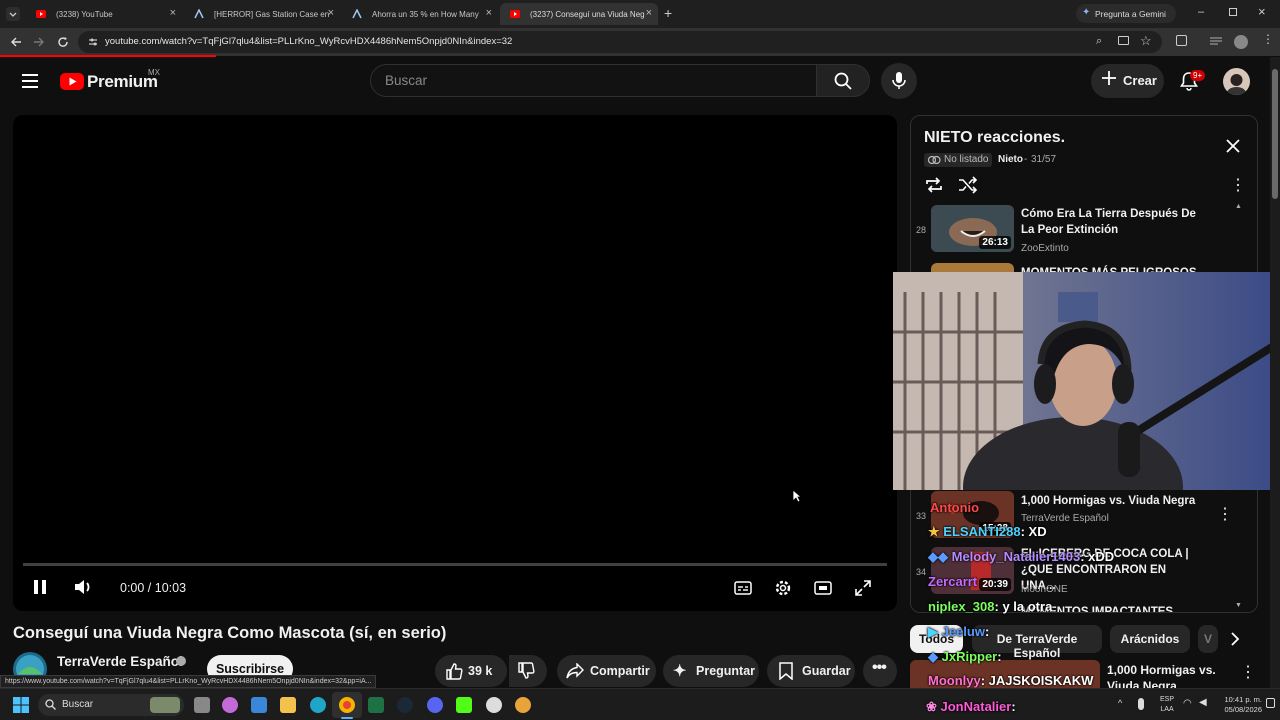  I want to click on cast-icon, so click(1123, 40).